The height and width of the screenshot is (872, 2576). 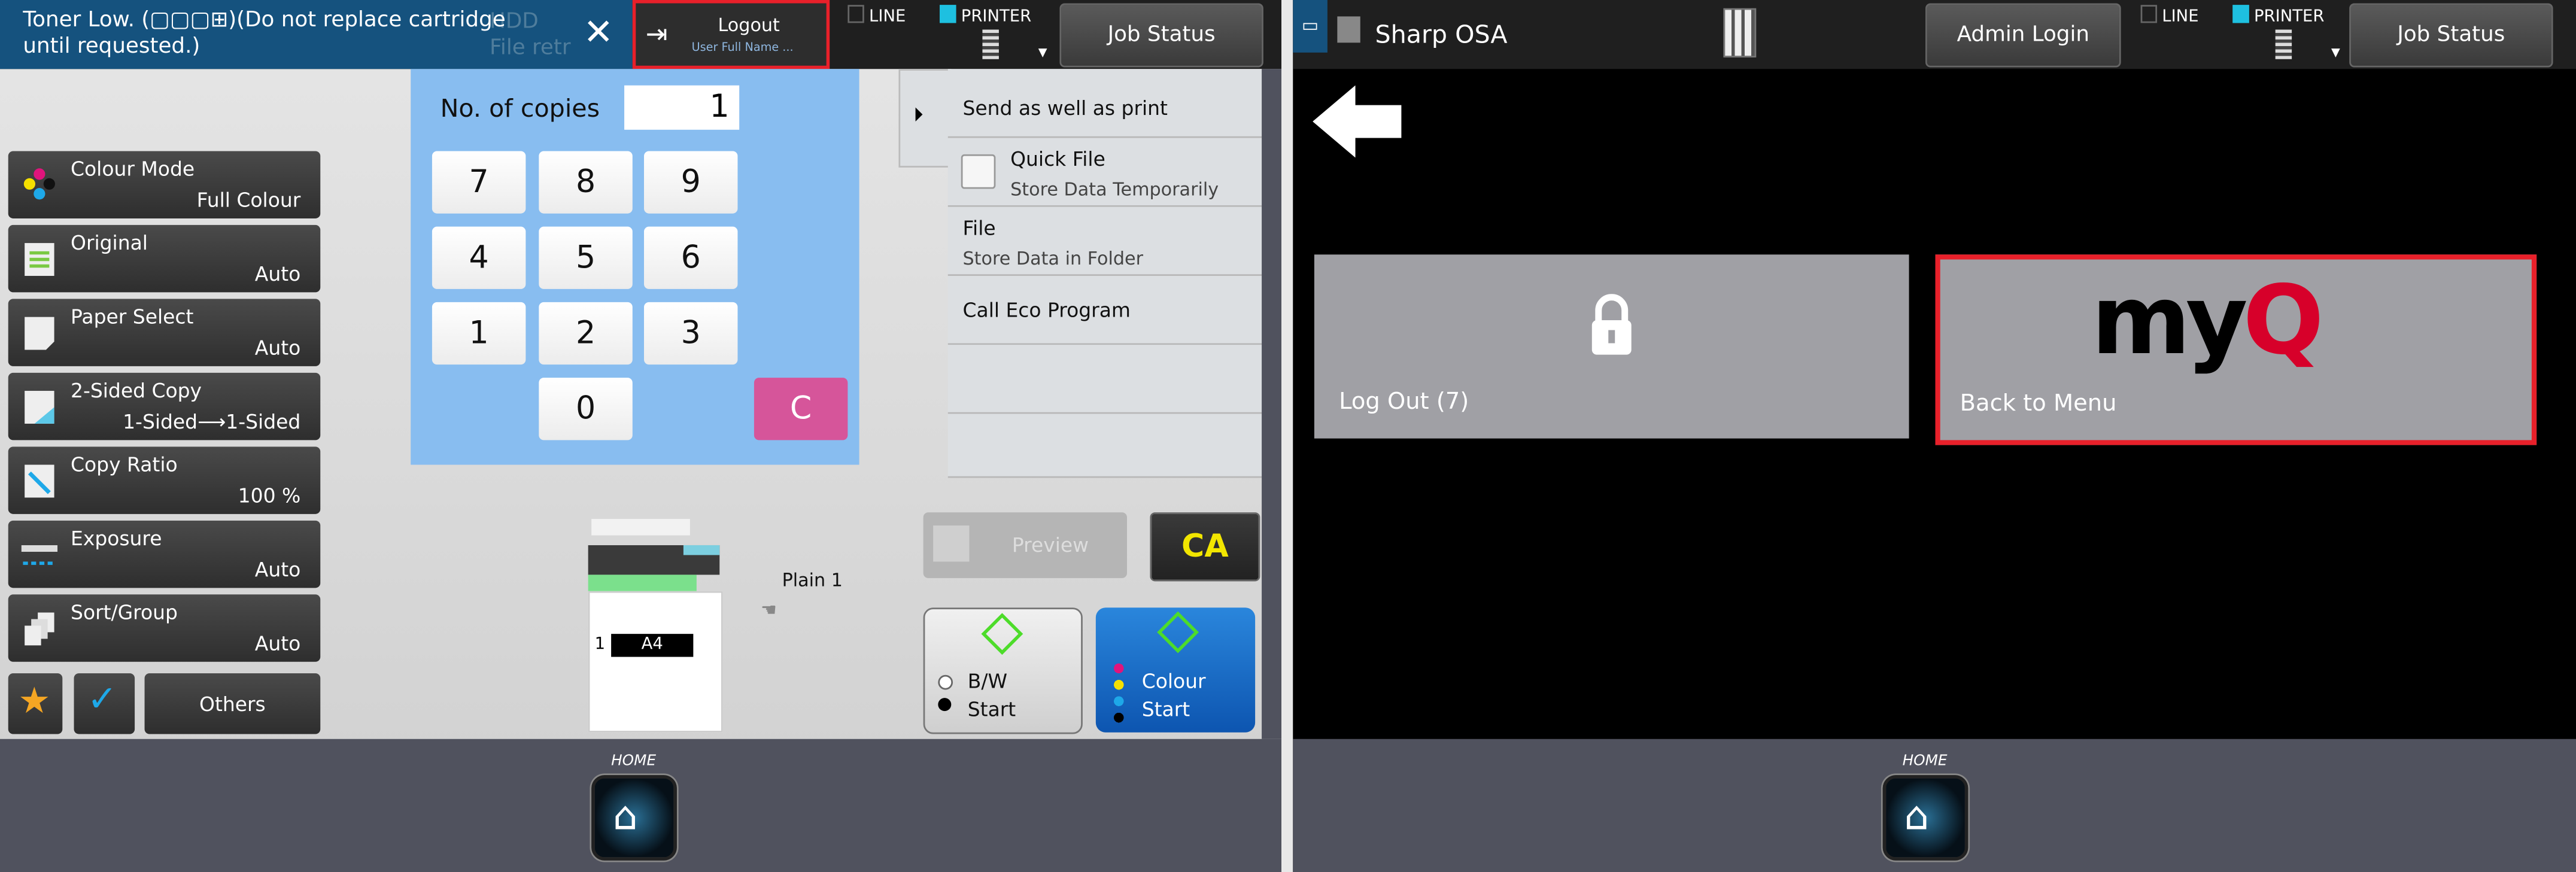 I want to click on home-label: HOME, so click(x=1925, y=761).